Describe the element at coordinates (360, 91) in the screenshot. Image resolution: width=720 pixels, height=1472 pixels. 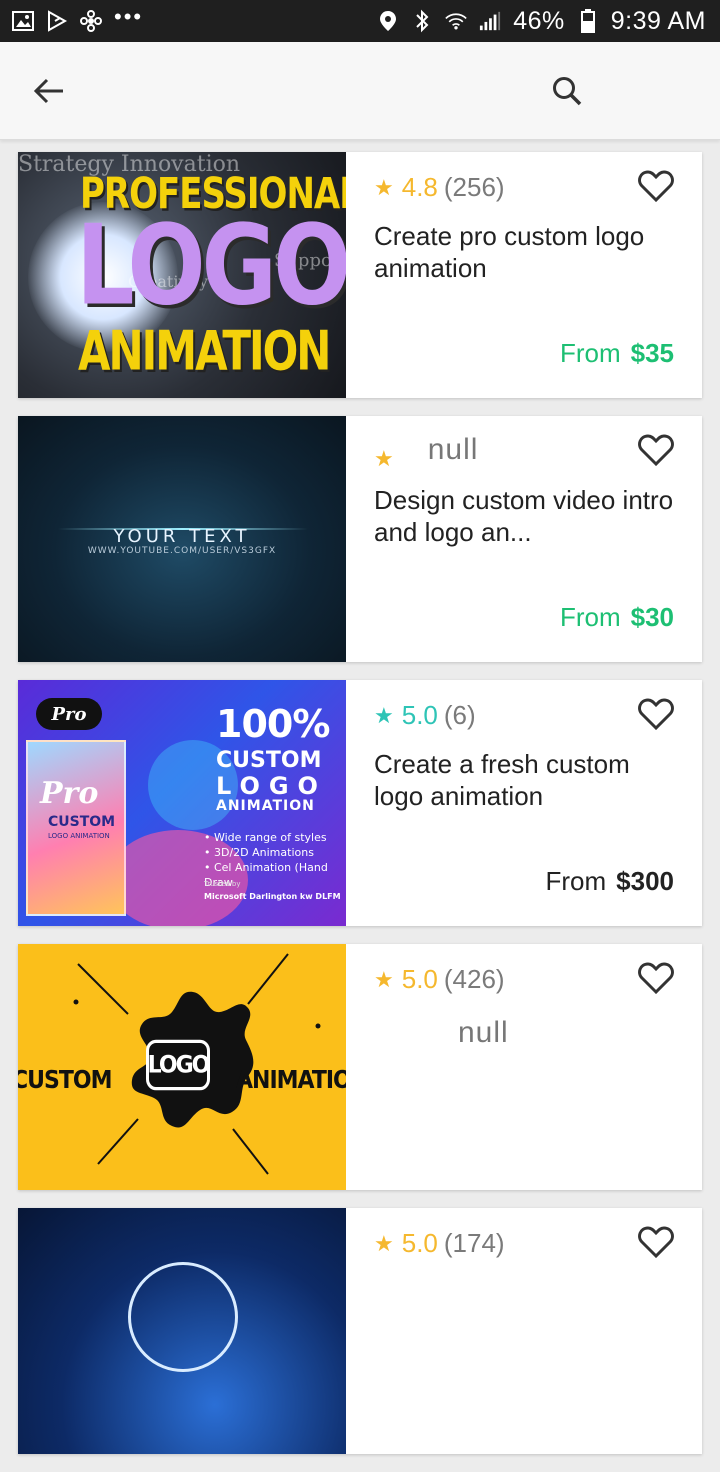
I see `app-bar` at that location.